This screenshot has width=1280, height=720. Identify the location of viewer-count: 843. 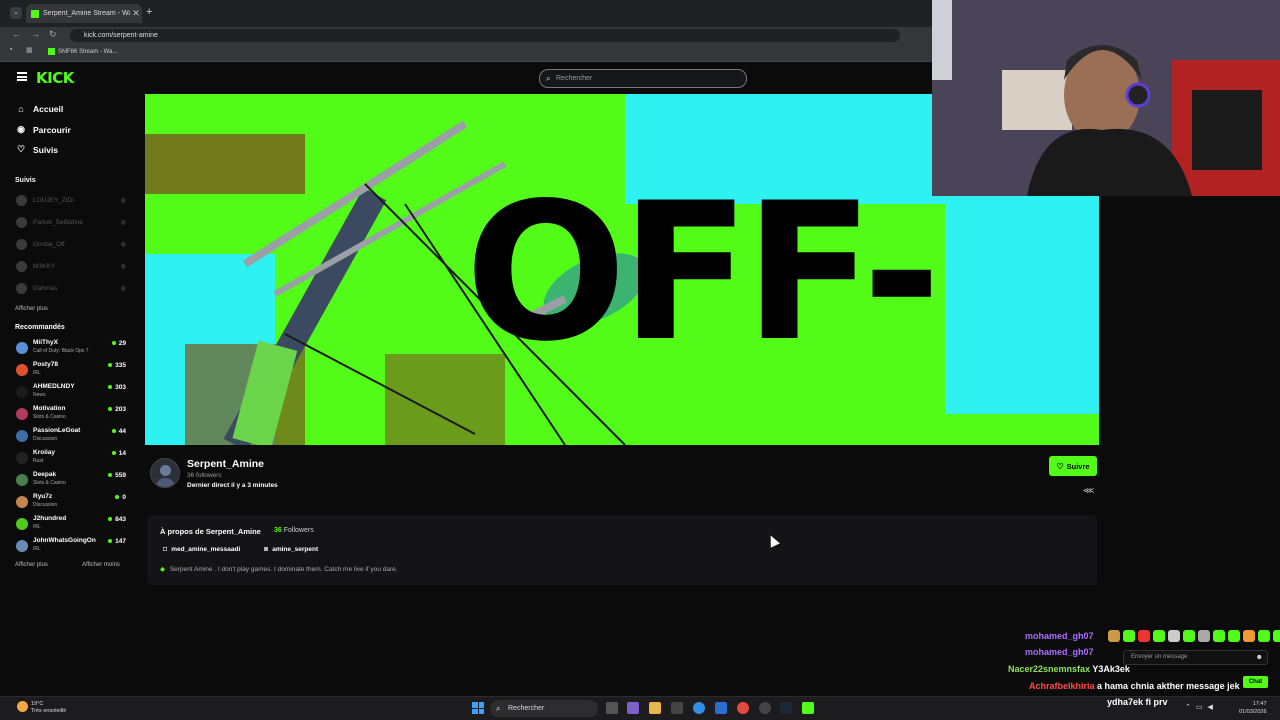
(117, 519).